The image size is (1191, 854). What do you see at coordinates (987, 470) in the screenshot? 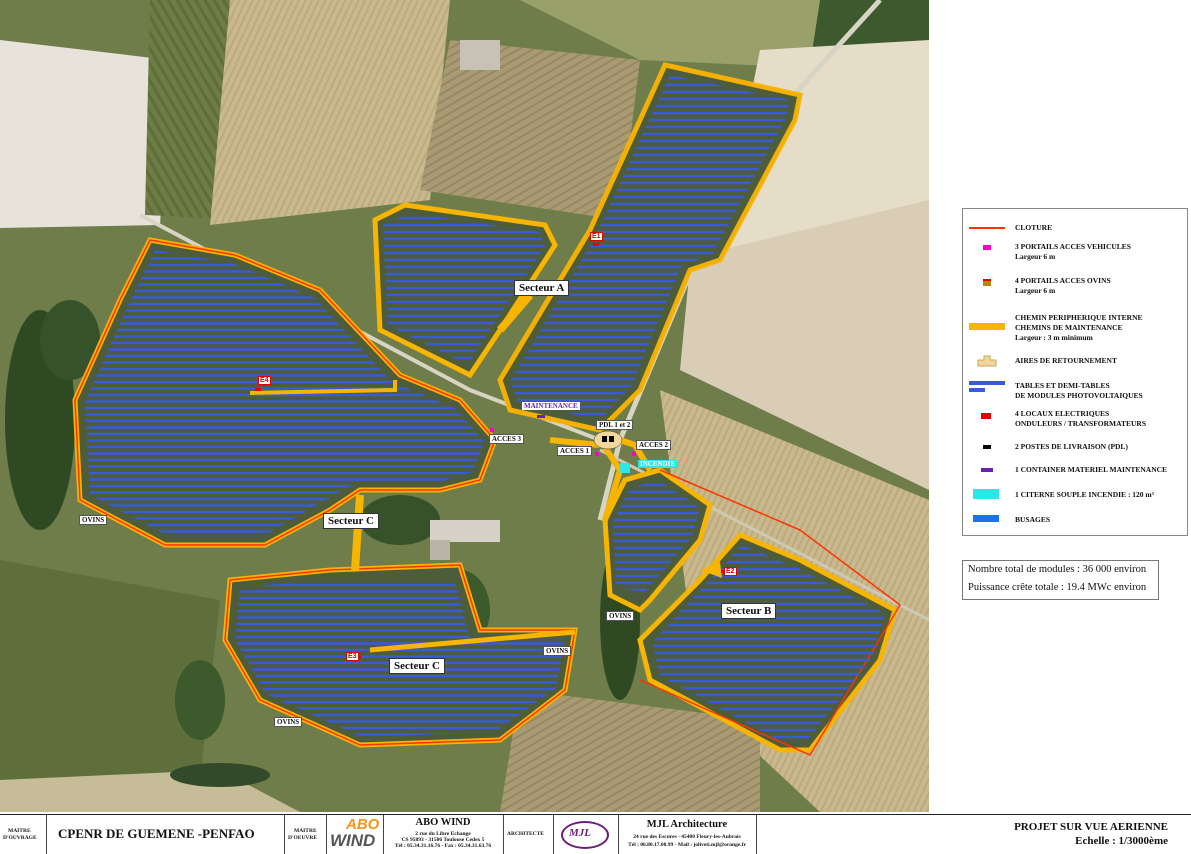
I see `container-icon` at bounding box center [987, 470].